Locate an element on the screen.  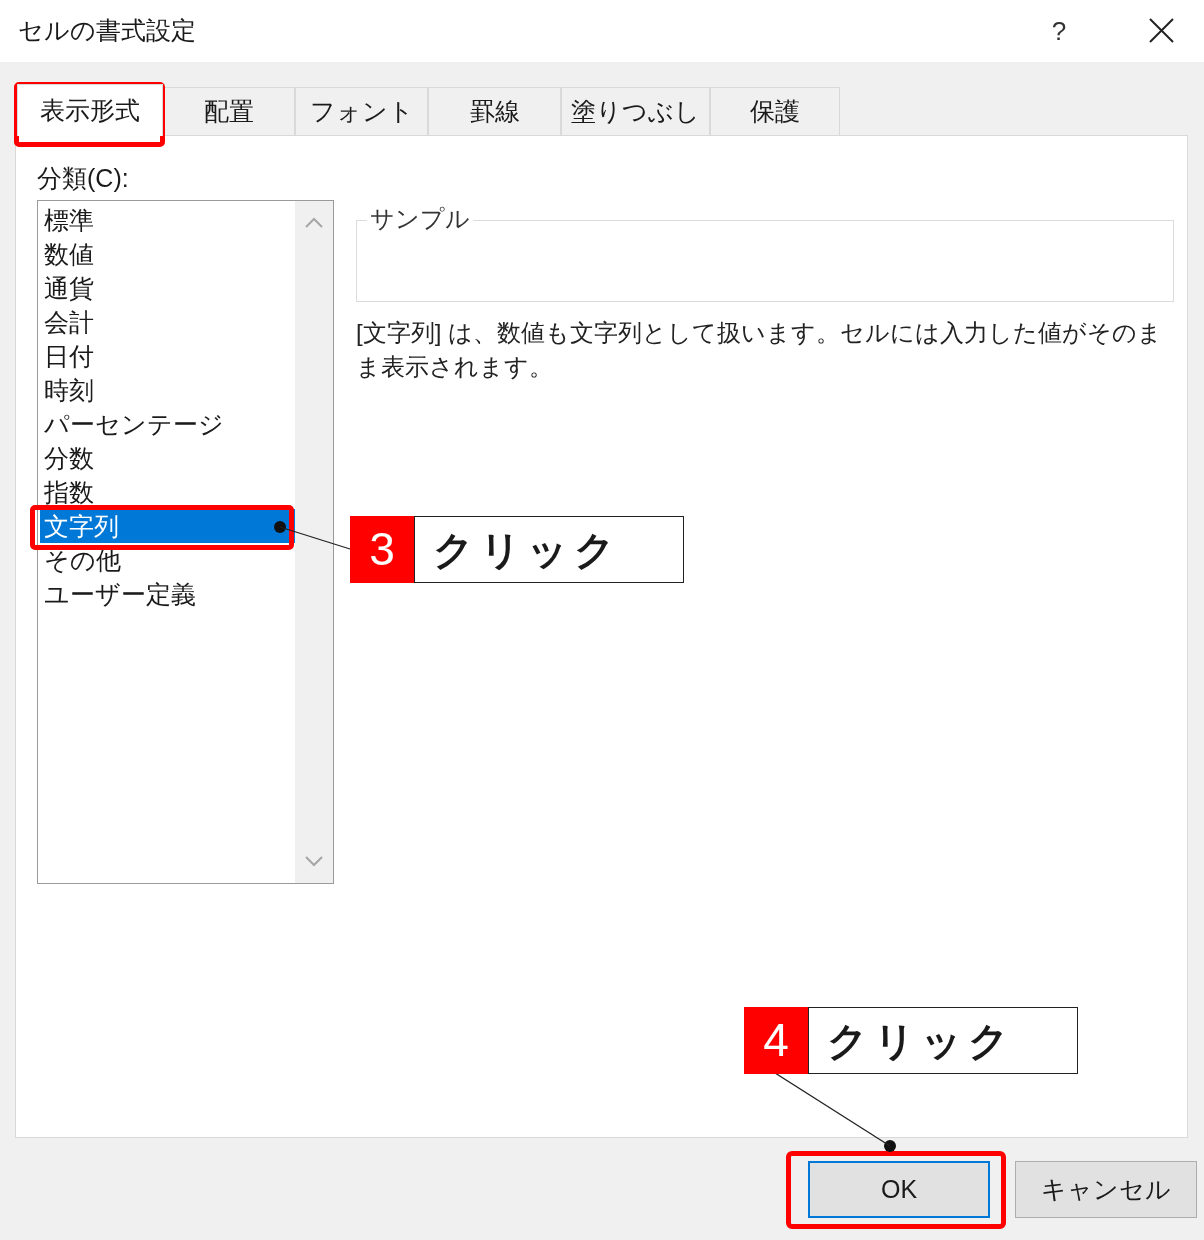
dialog-button: キャンセル is located at coordinates (1106, 1189).